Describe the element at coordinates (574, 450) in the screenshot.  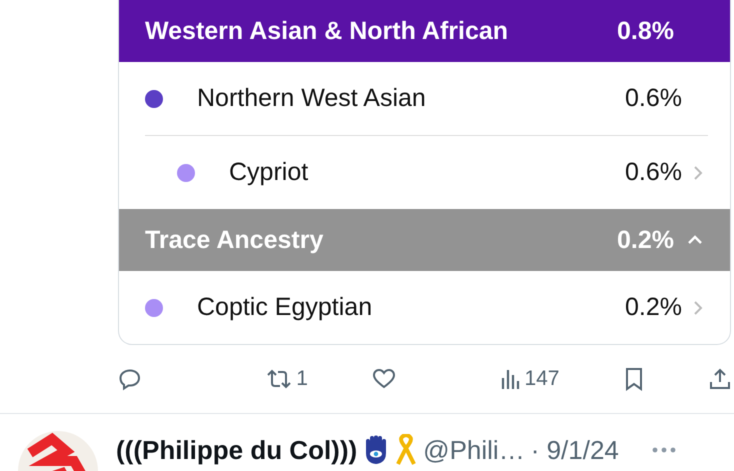
I see `post-date: · 9/1/24` at that location.